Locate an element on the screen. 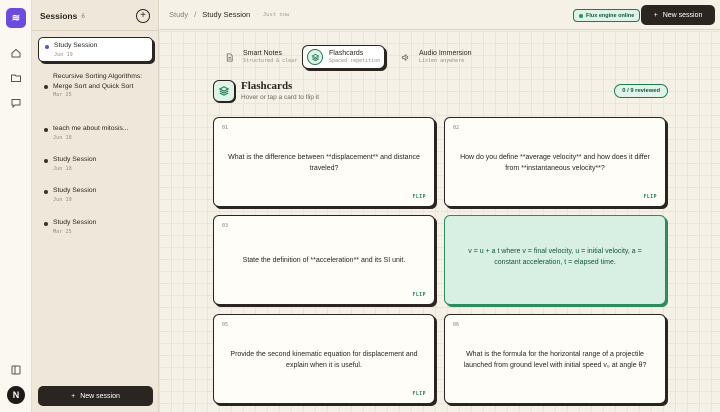 This screenshot has height=412, width=720. card-number: 06 is located at coordinates (456, 325).